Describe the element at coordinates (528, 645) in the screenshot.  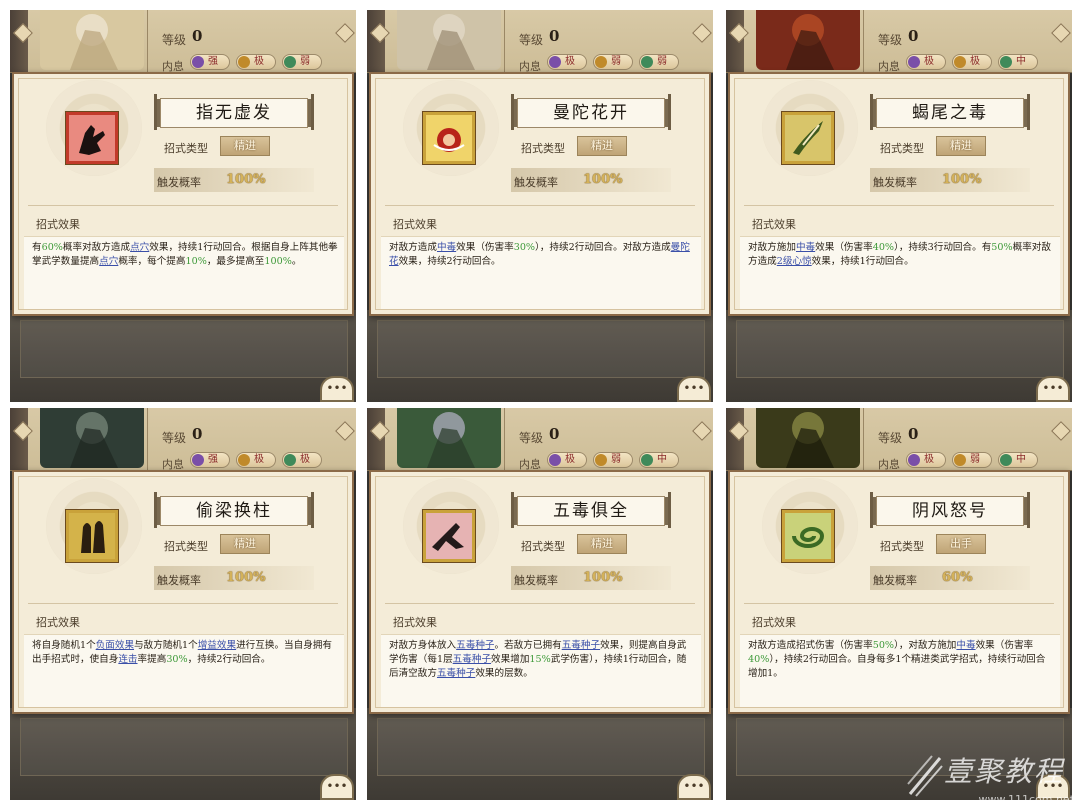
I see `desc-segment: 。若敌方已拥有` at that location.